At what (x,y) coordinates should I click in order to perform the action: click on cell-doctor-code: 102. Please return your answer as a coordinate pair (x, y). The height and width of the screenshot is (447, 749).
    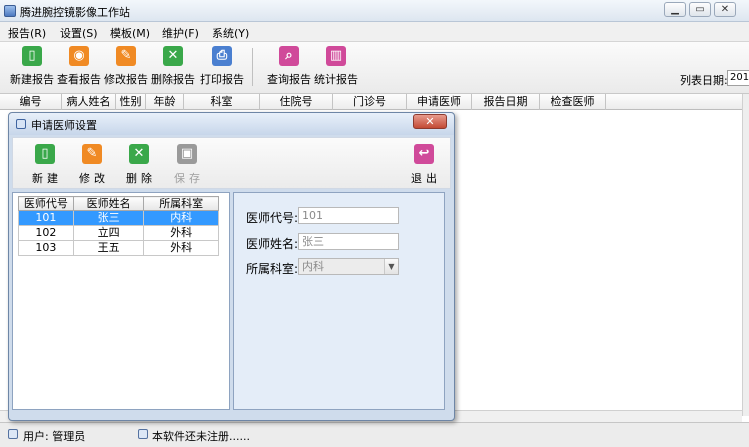
    Looking at the image, I should click on (46, 233).